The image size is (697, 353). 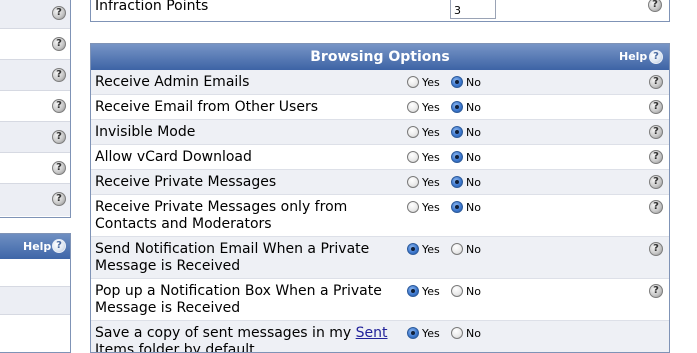 What do you see at coordinates (221, 207) in the screenshot?
I see `option-label: Receive Private Messages only from` at bounding box center [221, 207].